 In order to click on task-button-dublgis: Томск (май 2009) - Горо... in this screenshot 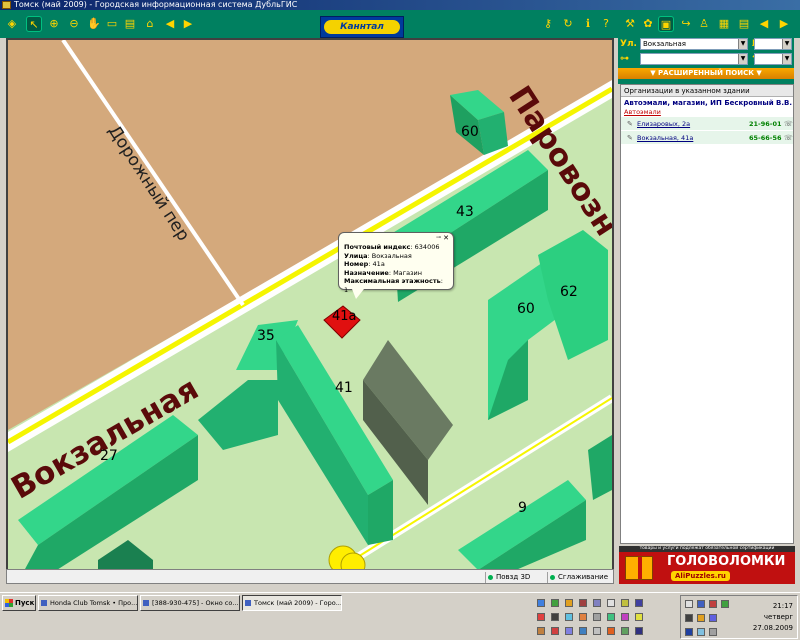, I will do `click(292, 603)`.